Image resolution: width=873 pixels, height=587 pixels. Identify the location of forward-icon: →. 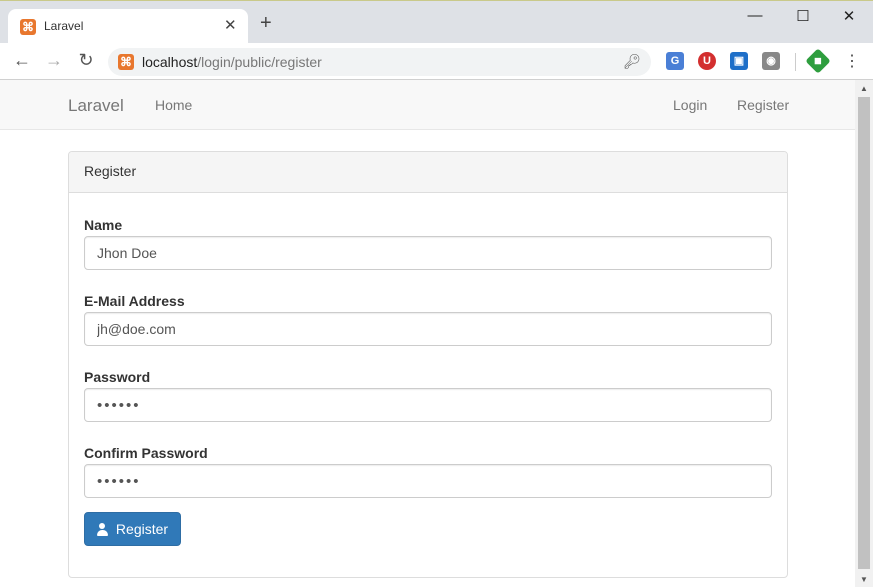
(54, 60).